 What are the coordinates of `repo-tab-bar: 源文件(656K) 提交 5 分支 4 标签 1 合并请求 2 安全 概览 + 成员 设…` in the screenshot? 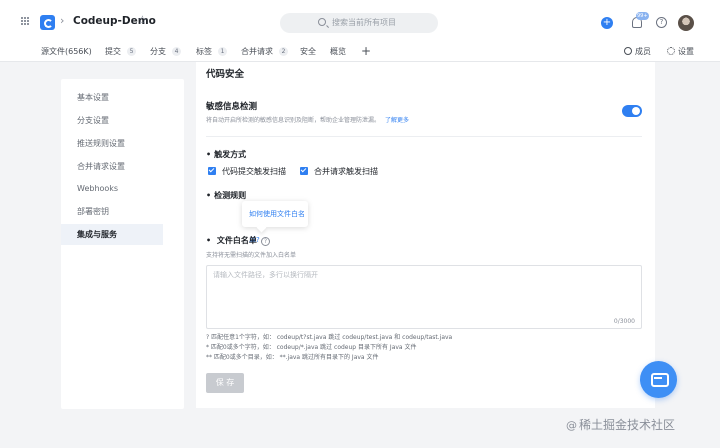 It's located at (360, 53).